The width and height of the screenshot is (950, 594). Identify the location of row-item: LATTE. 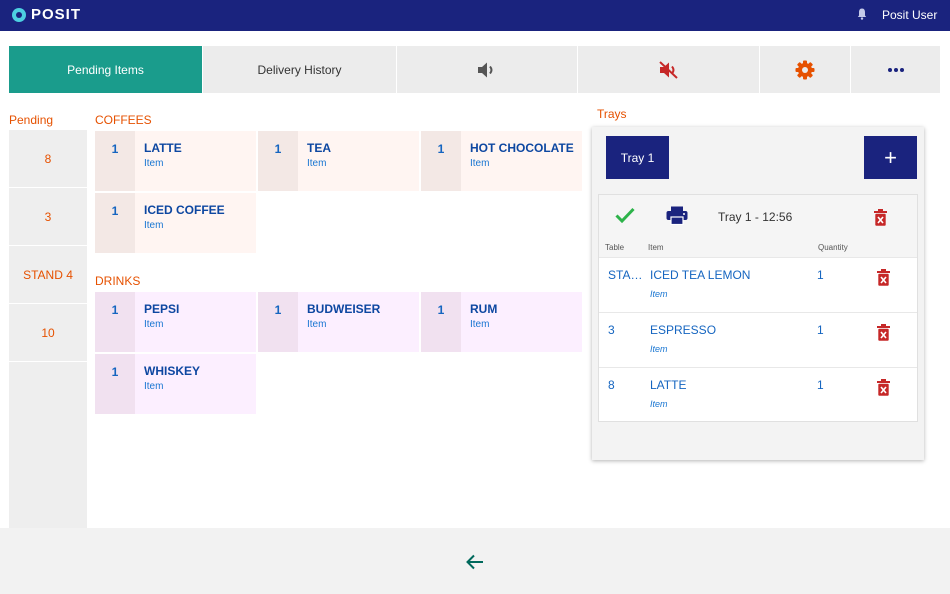
(668, 385).